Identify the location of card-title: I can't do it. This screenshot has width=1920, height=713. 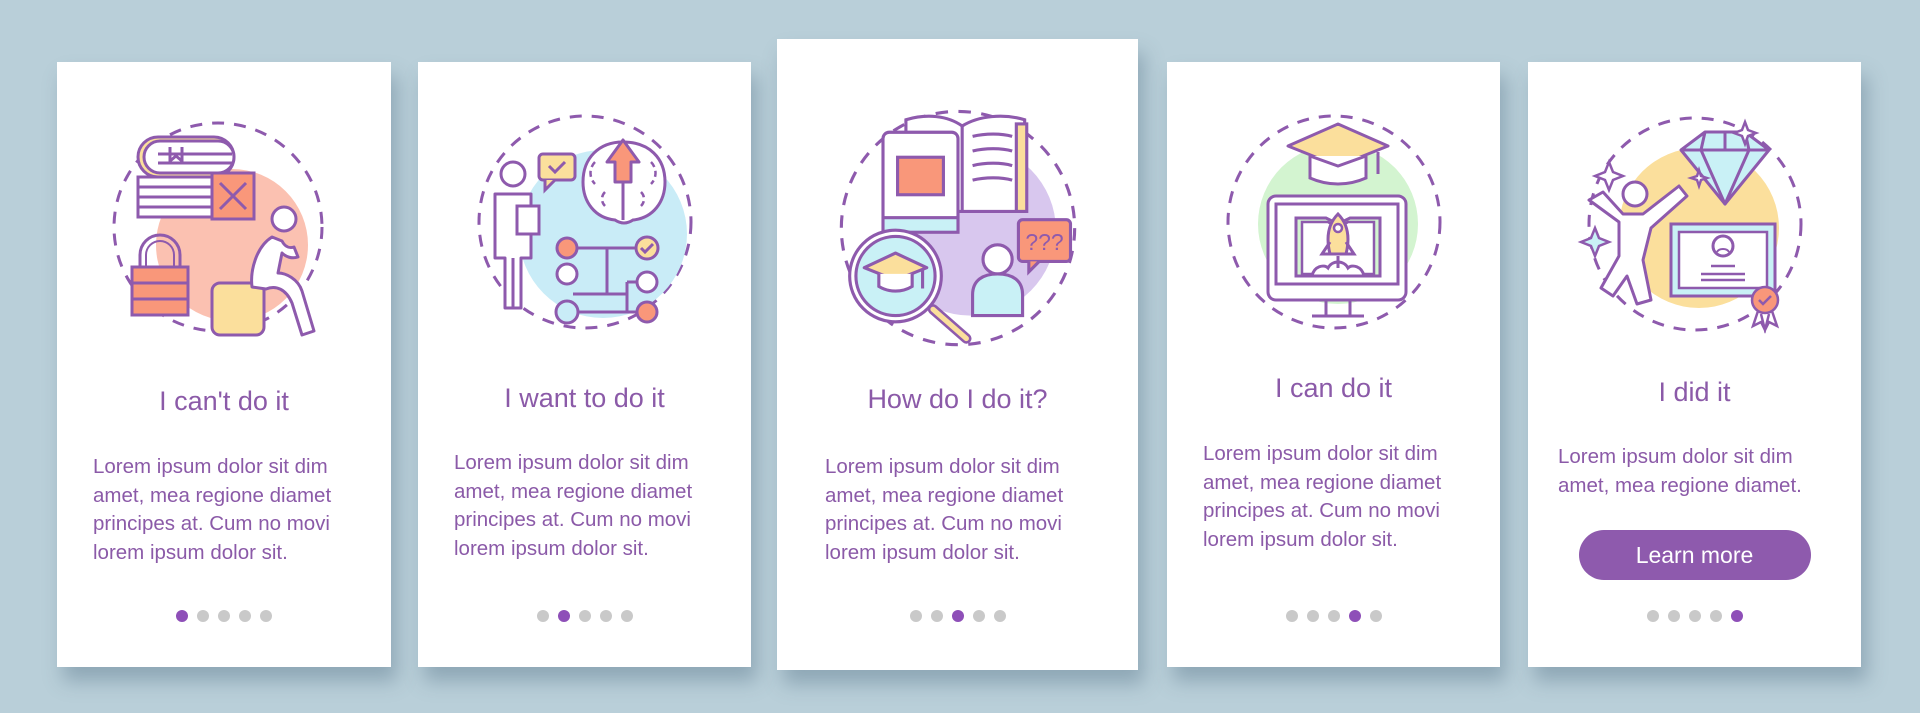
(224, 401).